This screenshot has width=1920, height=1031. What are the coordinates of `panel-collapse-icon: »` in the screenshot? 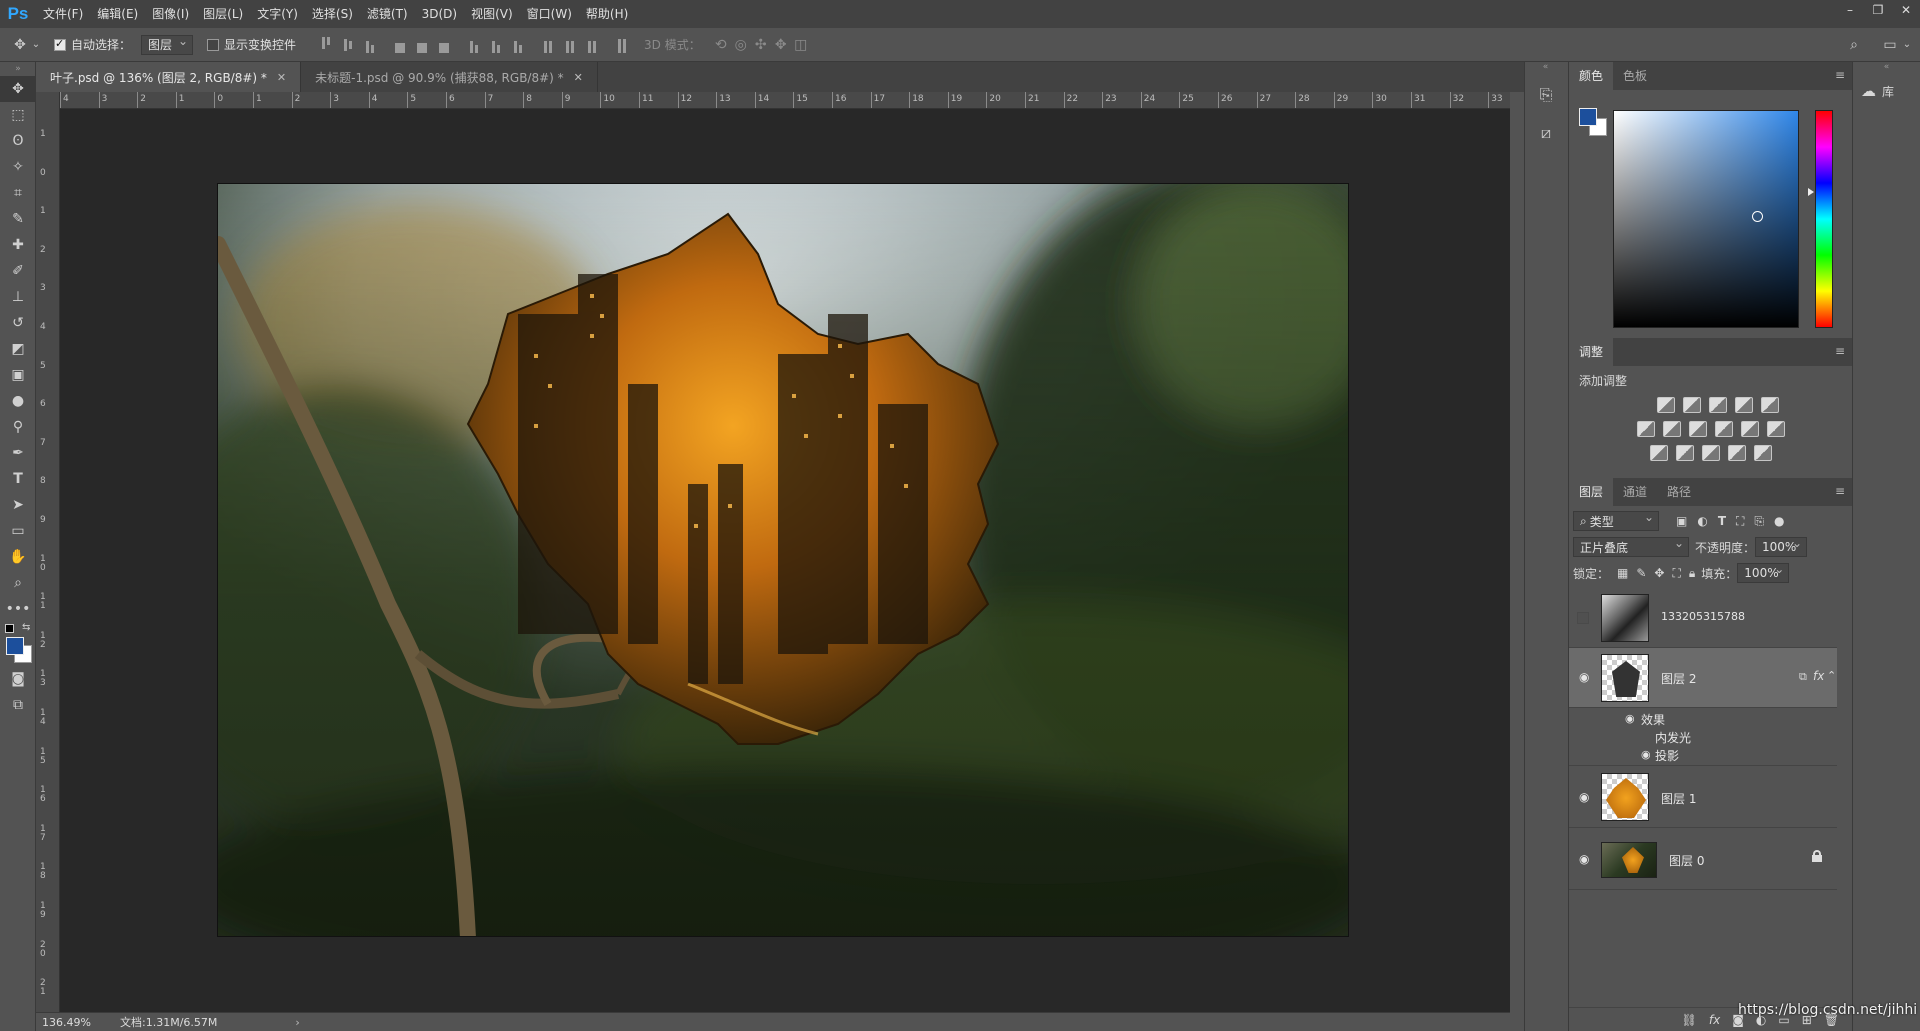 It's located at (18, 69).